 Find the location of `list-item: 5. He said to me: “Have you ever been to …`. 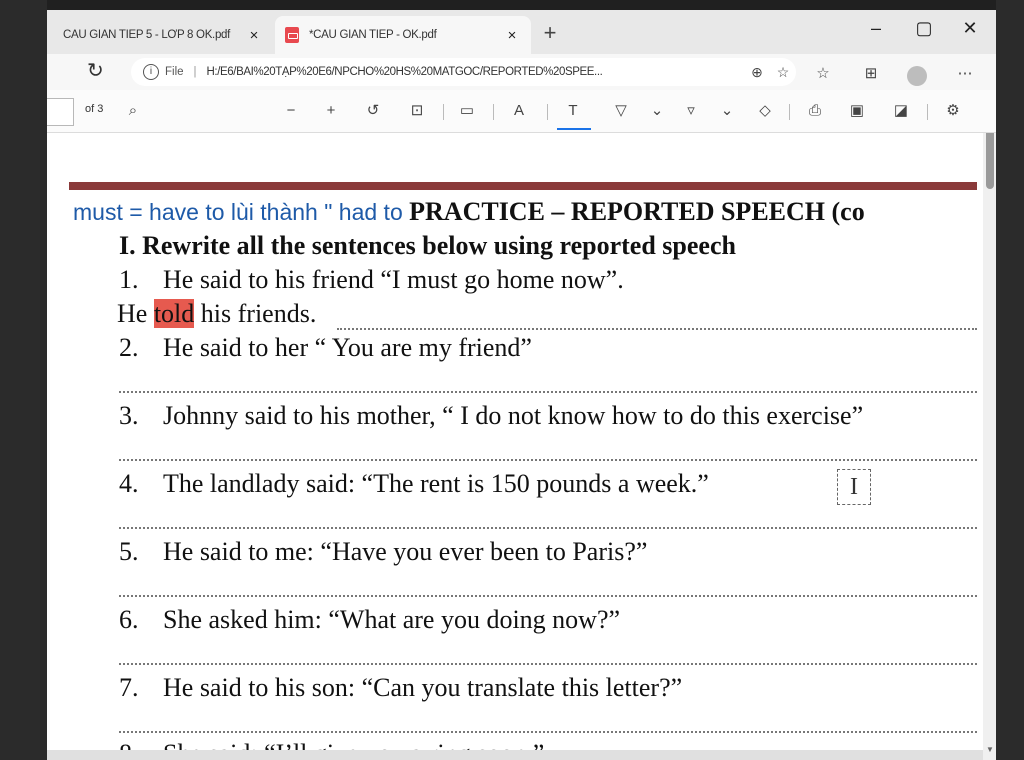

list-item: 5. He said to me: “Have you ever been to … is located at coordinates (383, 551).